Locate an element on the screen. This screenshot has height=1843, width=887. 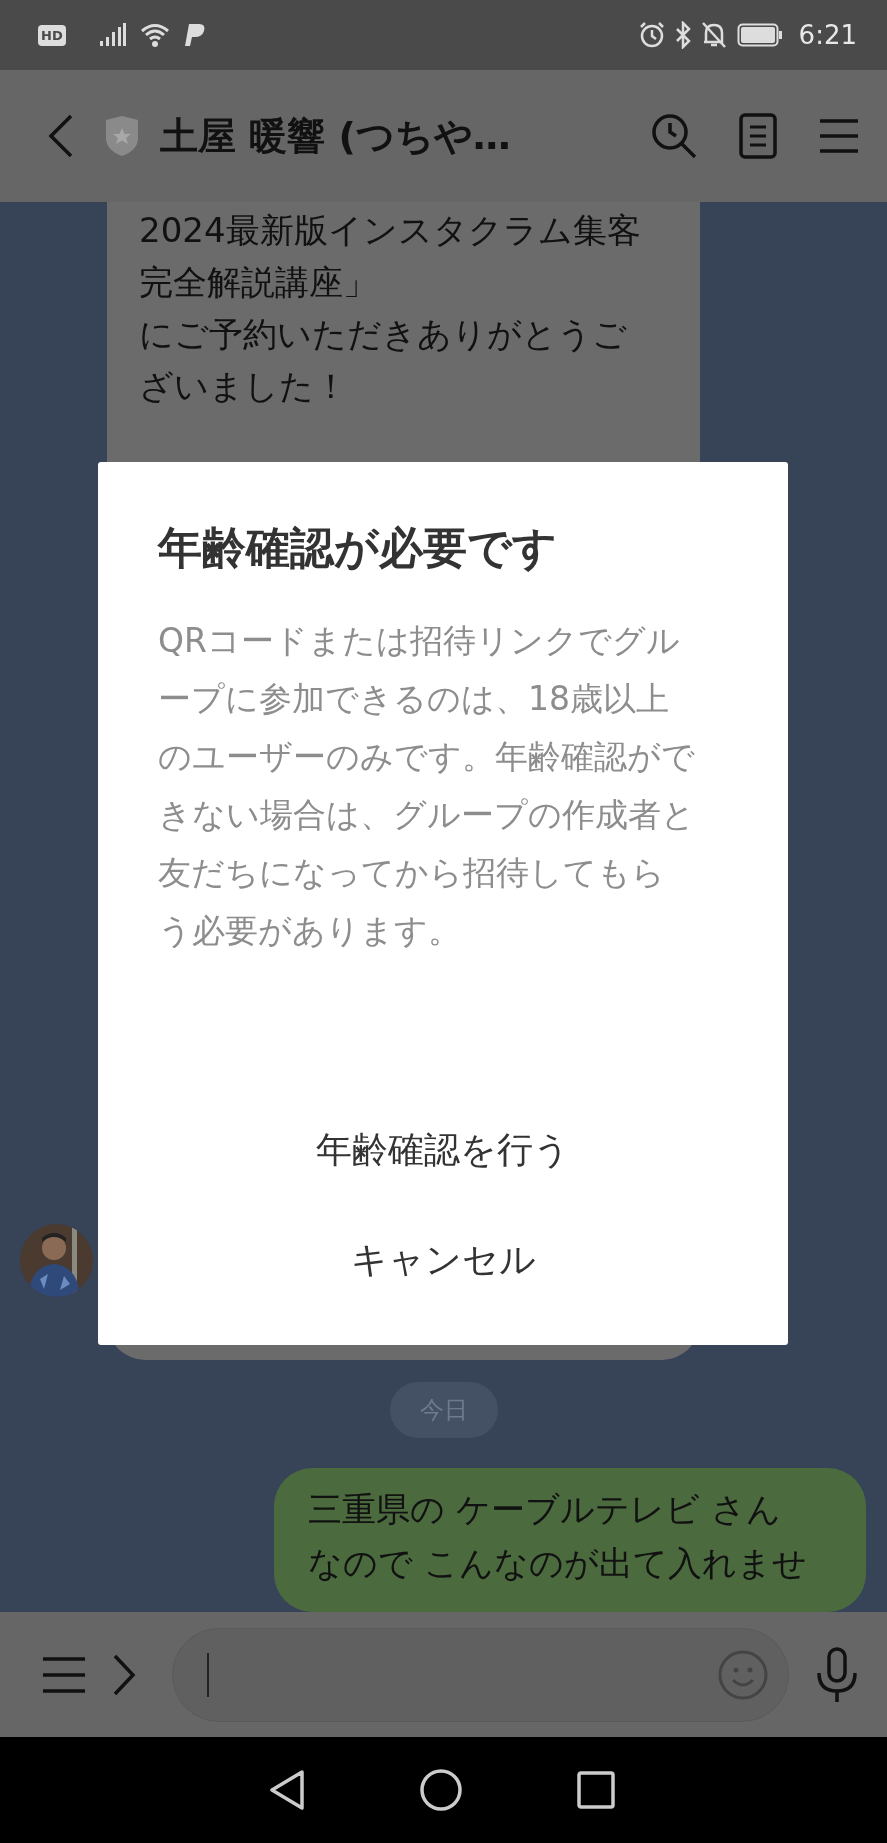
payment-icon is located at coordinates (194, 35).